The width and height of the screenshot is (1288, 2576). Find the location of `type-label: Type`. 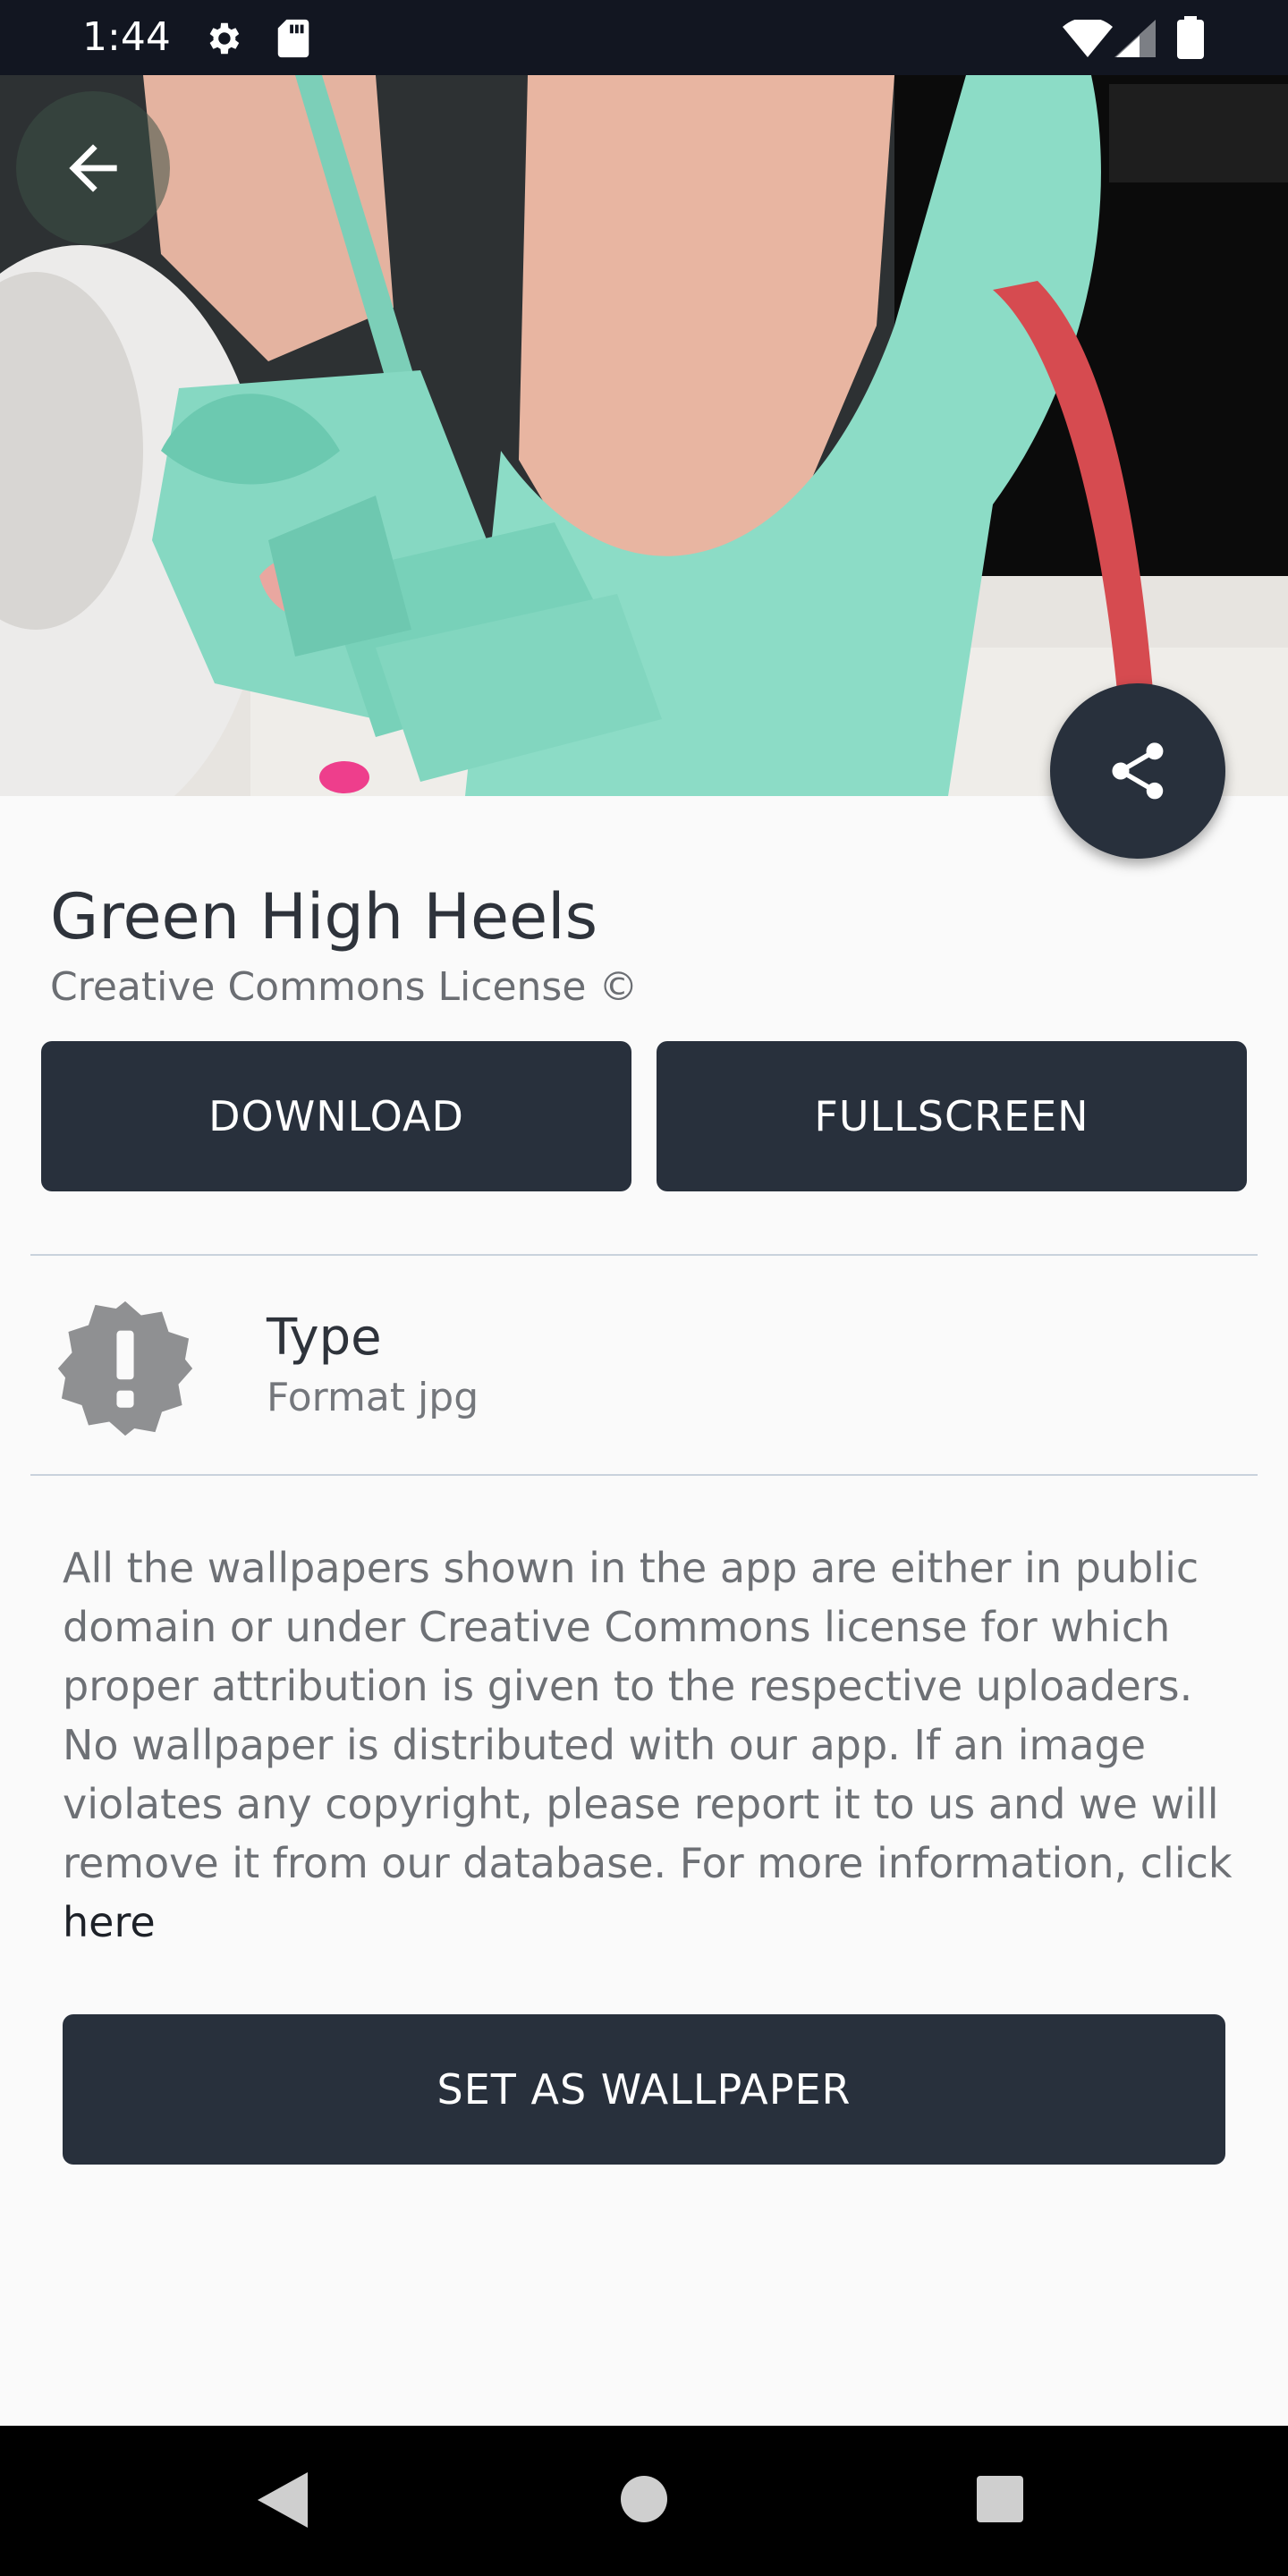

type-label: Type is located at coordinates (324, 1338).